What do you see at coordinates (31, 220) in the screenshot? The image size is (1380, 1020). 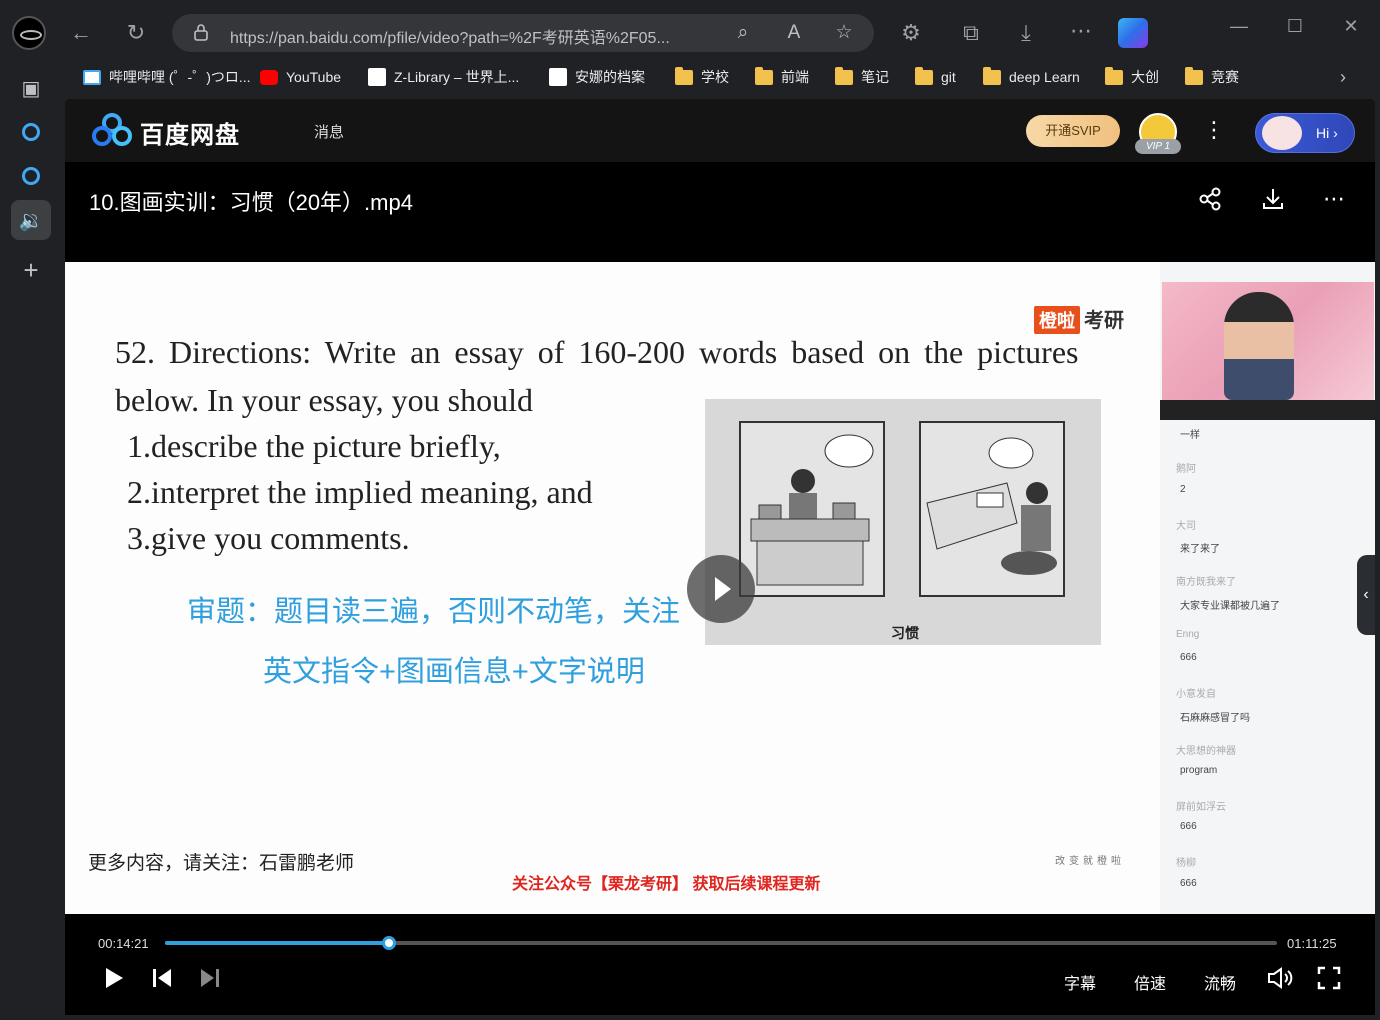 I see `audio-tab-icon: 🔉` at bounding box center [31, 220].